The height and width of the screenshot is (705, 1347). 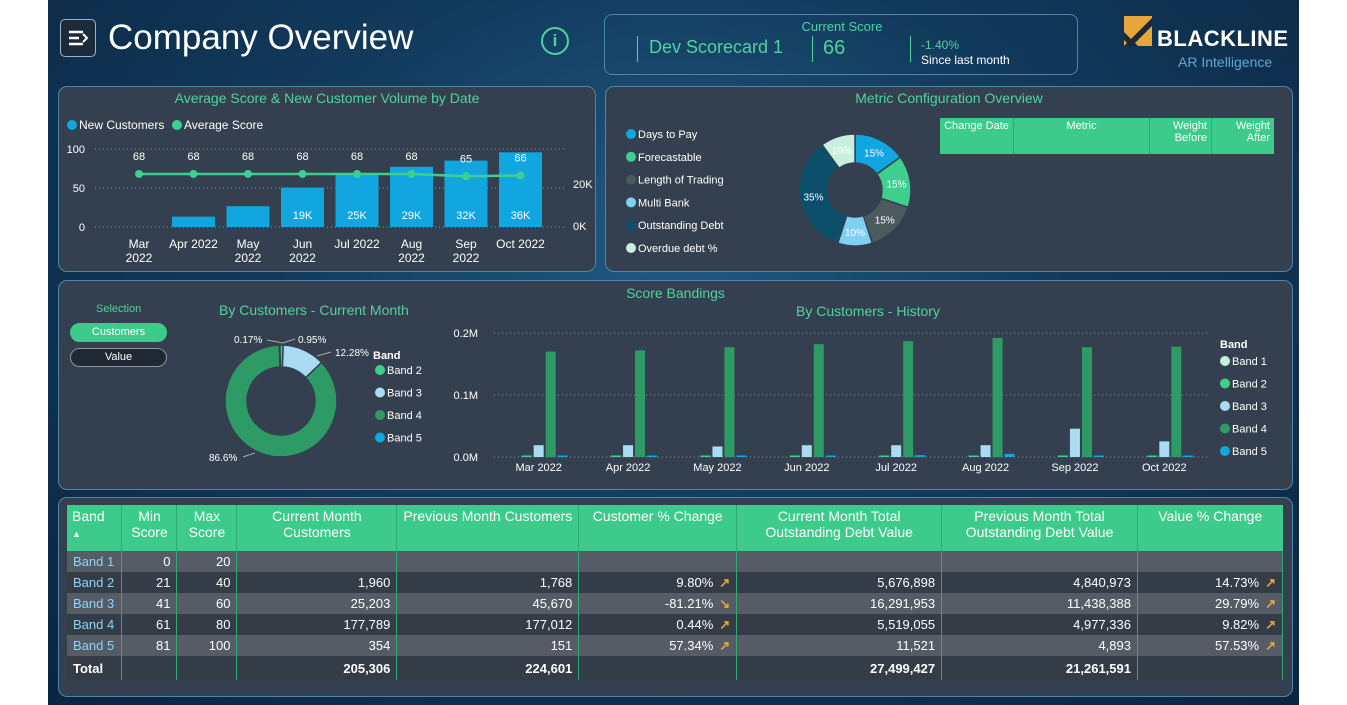 What do you see at coordinates (466, 244) in the screenshot?
I see `x-tick: Sep` at bounding box center [466, 244].